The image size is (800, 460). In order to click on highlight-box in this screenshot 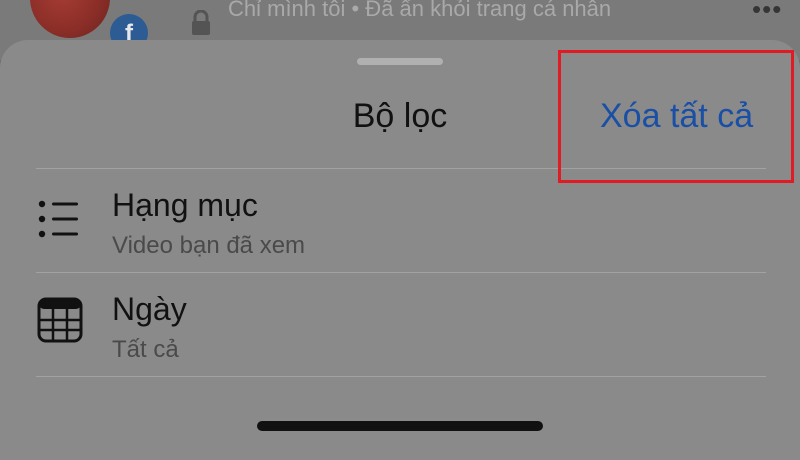, I will do `click(676, 116)`.